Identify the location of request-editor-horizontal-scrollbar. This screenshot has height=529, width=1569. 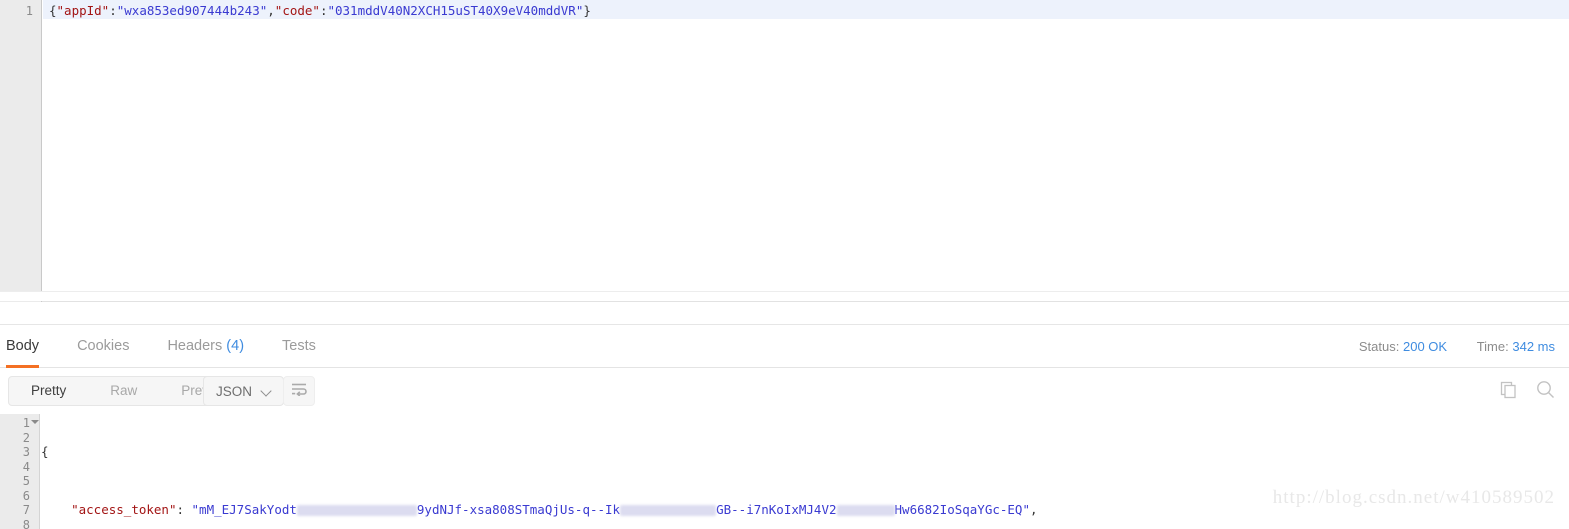
(784, 296).